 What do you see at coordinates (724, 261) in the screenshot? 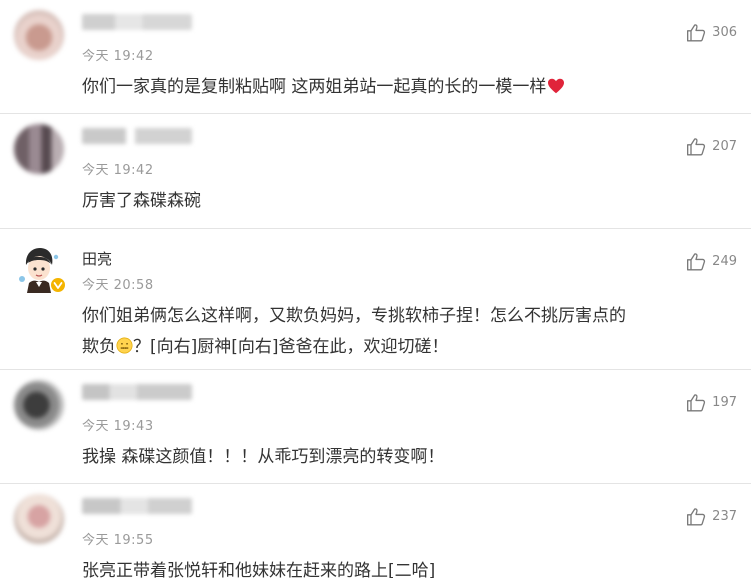
I see `like-count: 249` at bounding box center [724, 261].